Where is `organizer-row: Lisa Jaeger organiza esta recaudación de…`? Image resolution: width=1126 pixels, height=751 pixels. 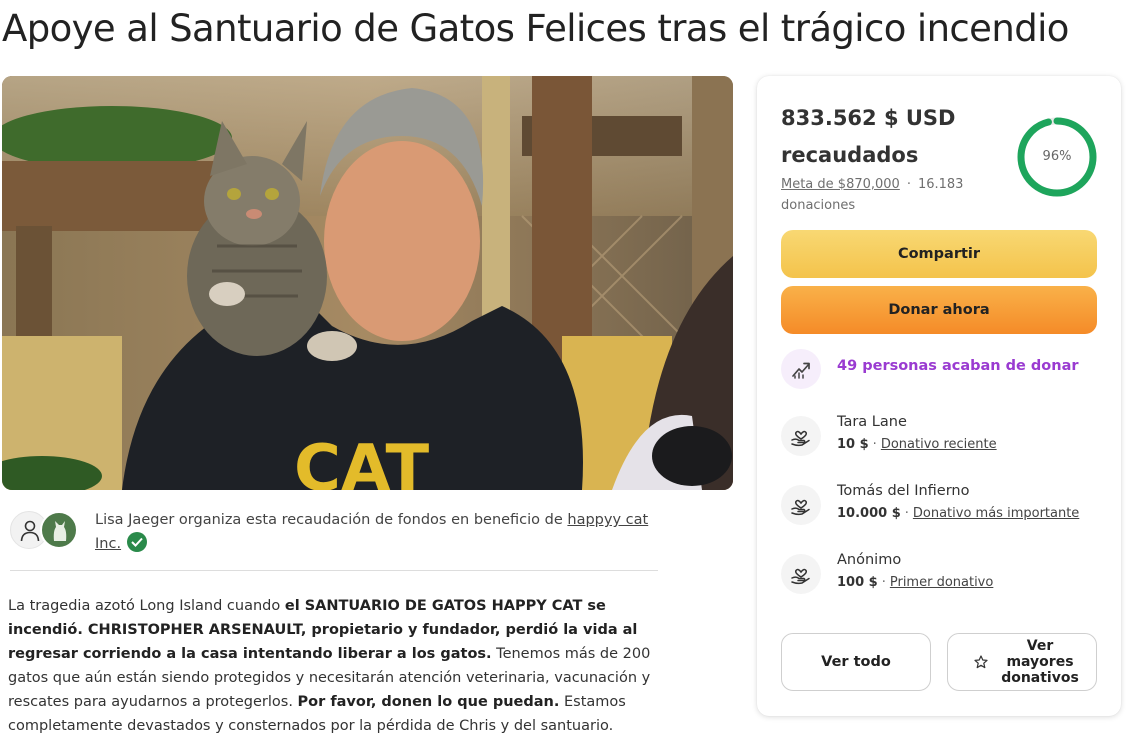
organizer-row: Lisa Jaeger organiza esta recaudación de… is located at coordinates (334, 532).